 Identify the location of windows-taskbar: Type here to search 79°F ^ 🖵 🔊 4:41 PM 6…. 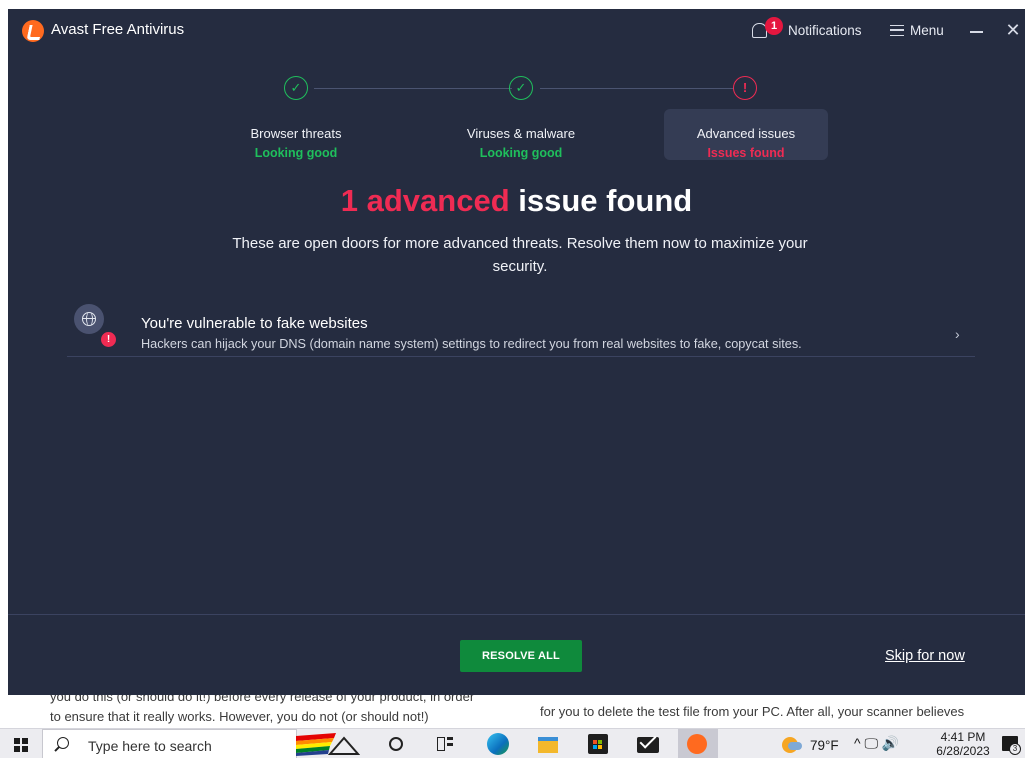
(512, 743).